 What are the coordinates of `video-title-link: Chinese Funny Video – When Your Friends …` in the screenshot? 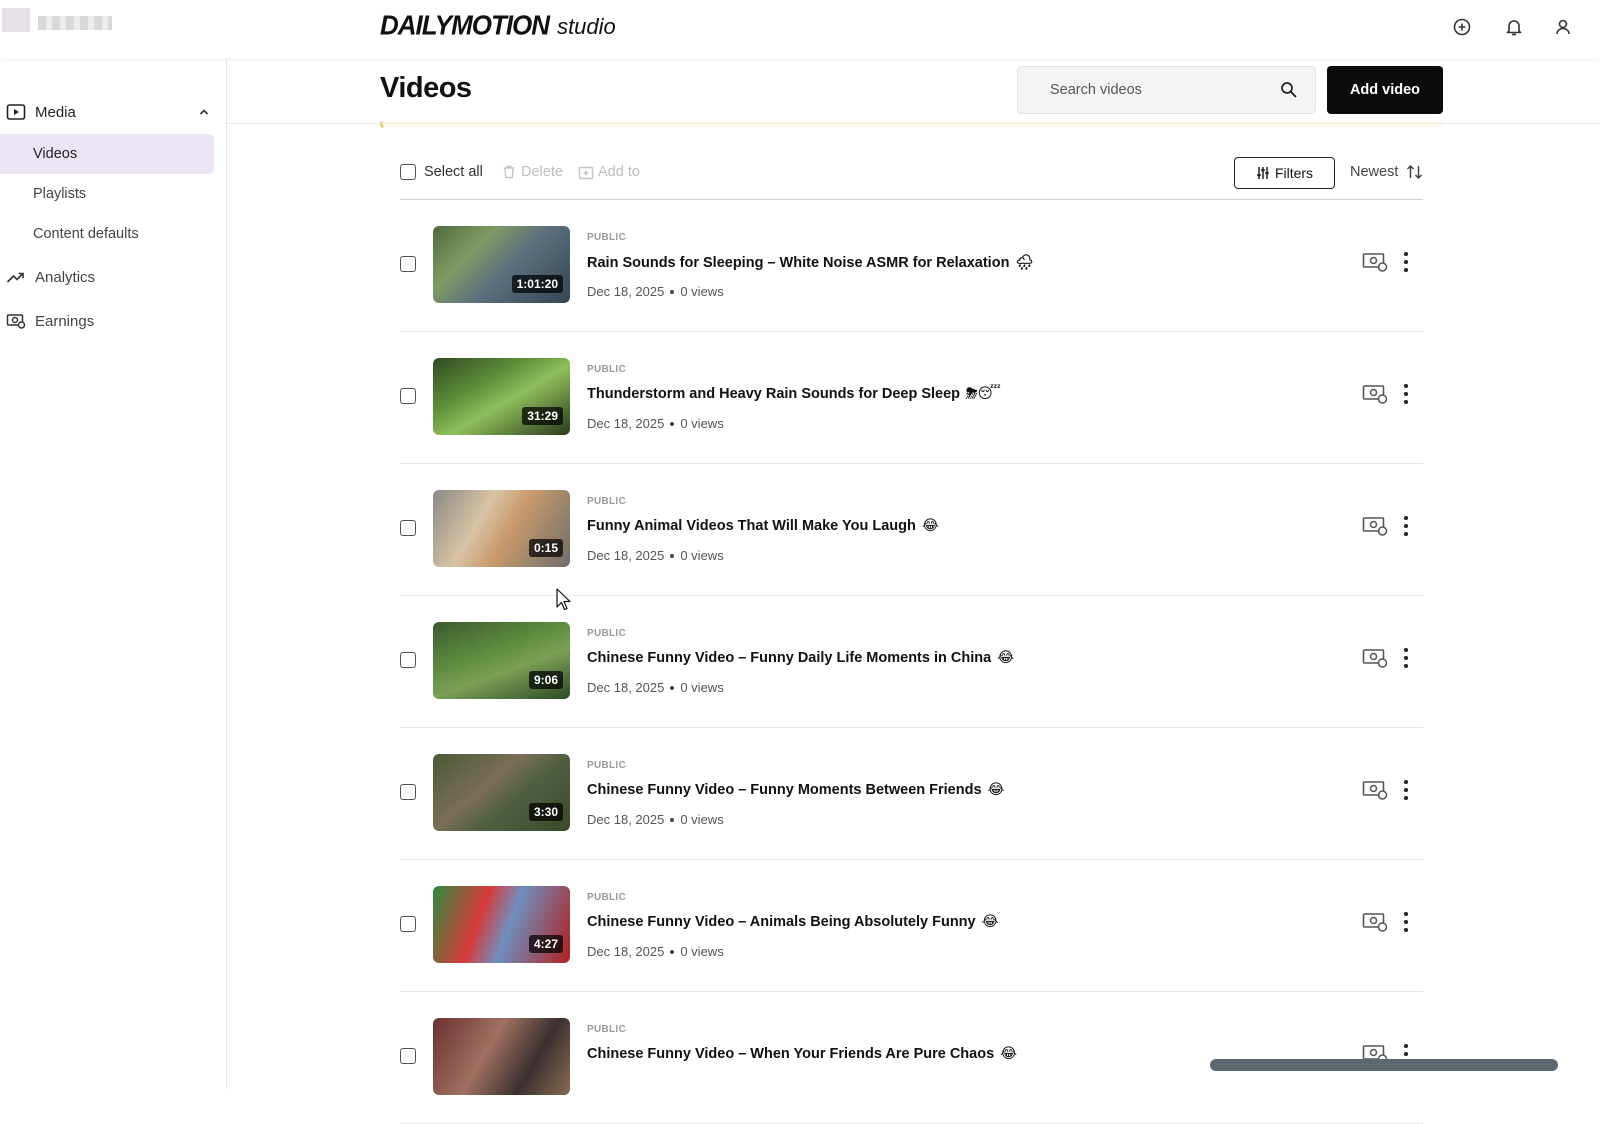 It's located at (802, 1054).